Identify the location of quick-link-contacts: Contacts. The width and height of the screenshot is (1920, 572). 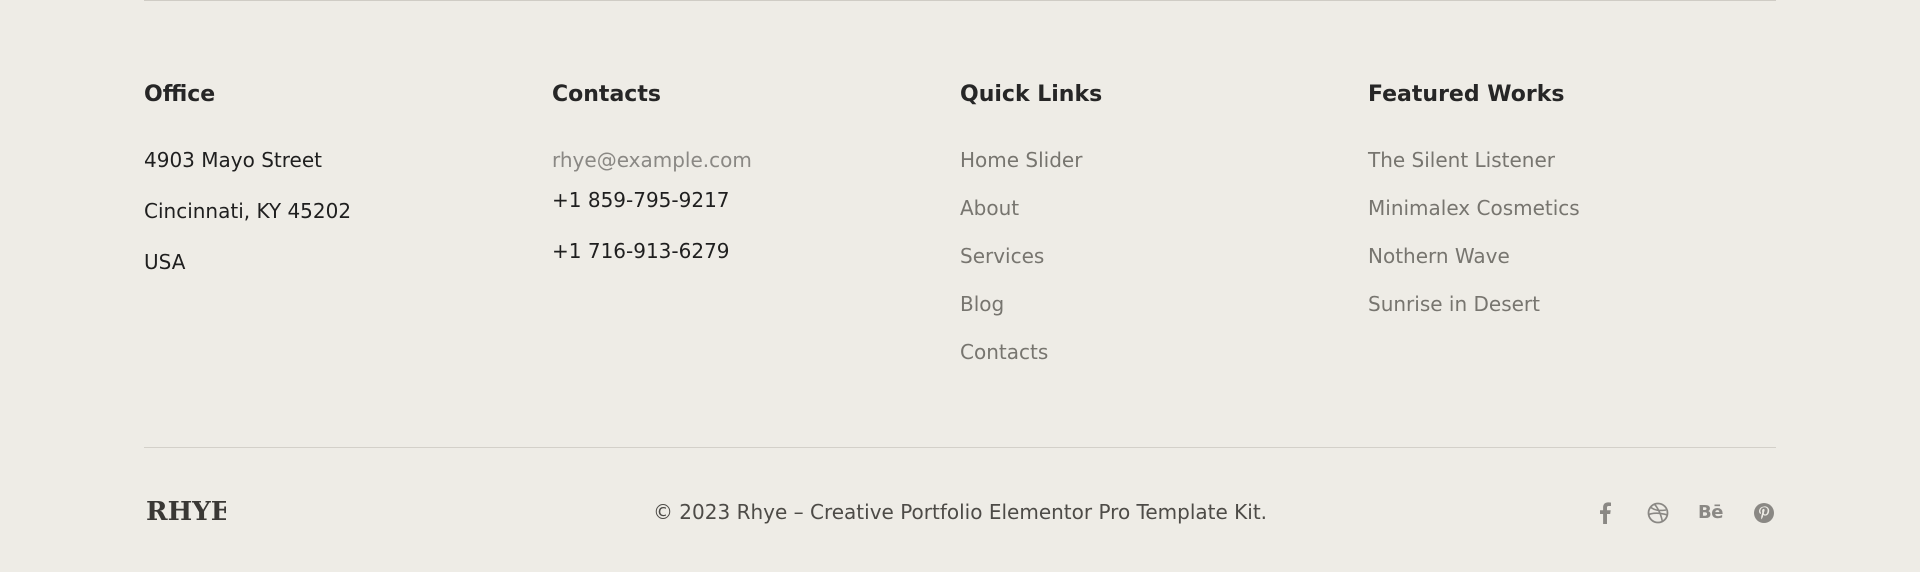
(1164, 352).